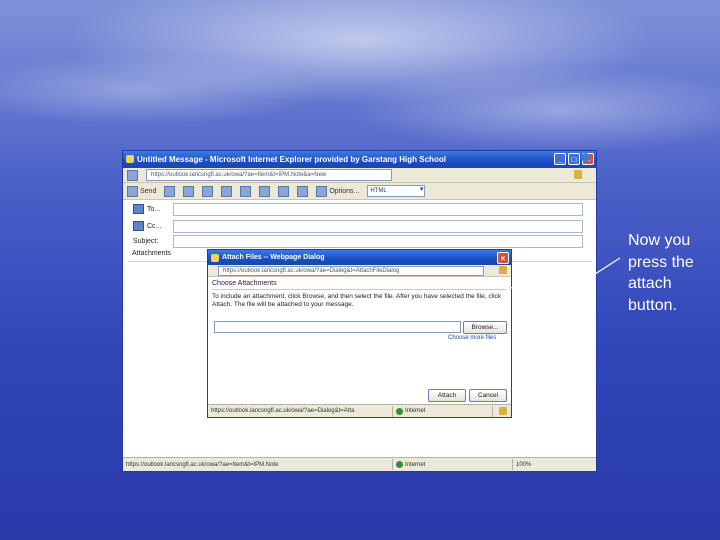 The width and height of the screenshot is (720, 540). What do you see at coordinates (132, 191) in the screenshot?
I see `send-icon` at bounding box center [132, 191].